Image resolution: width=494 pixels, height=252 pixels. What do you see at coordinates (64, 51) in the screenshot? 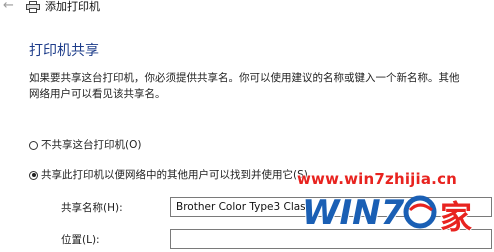
I see `section-heading: 打印机共享` at bounding box center [64, 51].